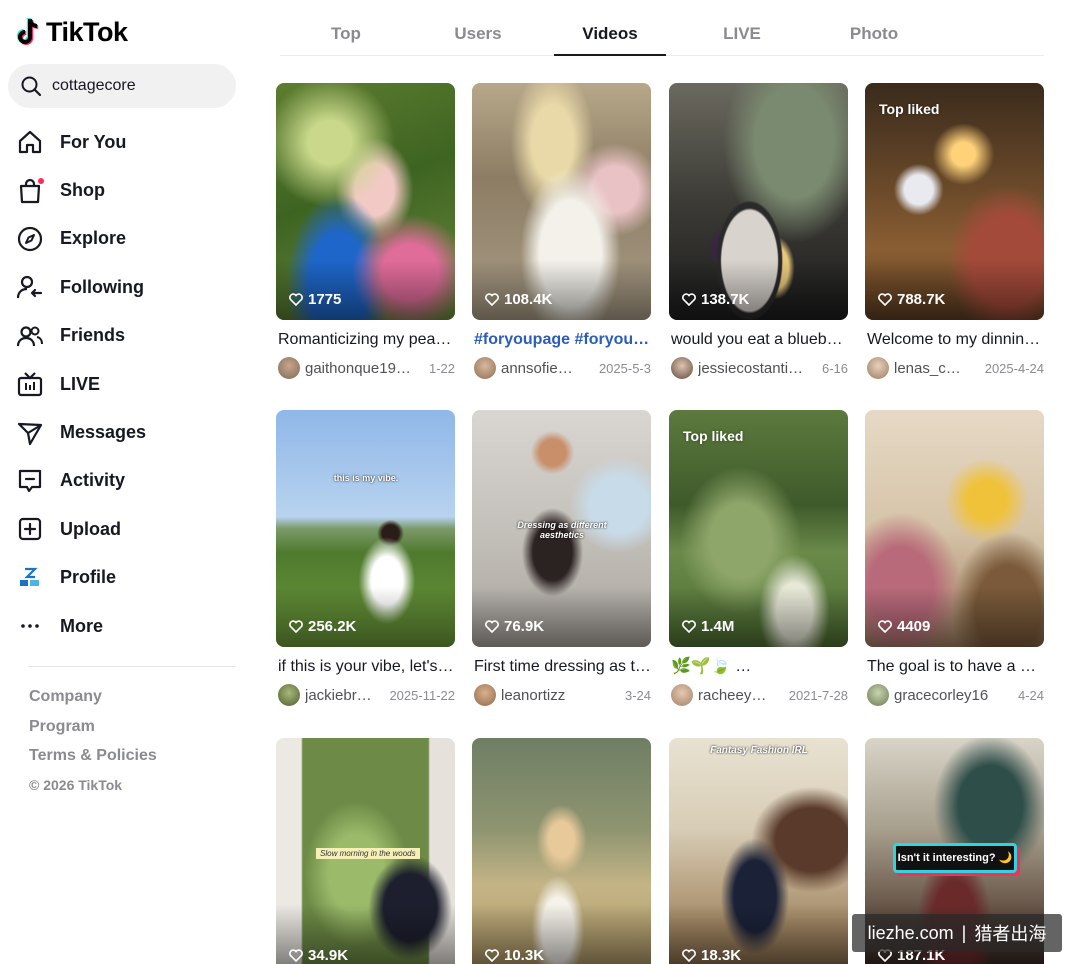 The height and width of the screenshot is (964, 1073). I want to click on shopping-bag-icon, so click(30, 191).